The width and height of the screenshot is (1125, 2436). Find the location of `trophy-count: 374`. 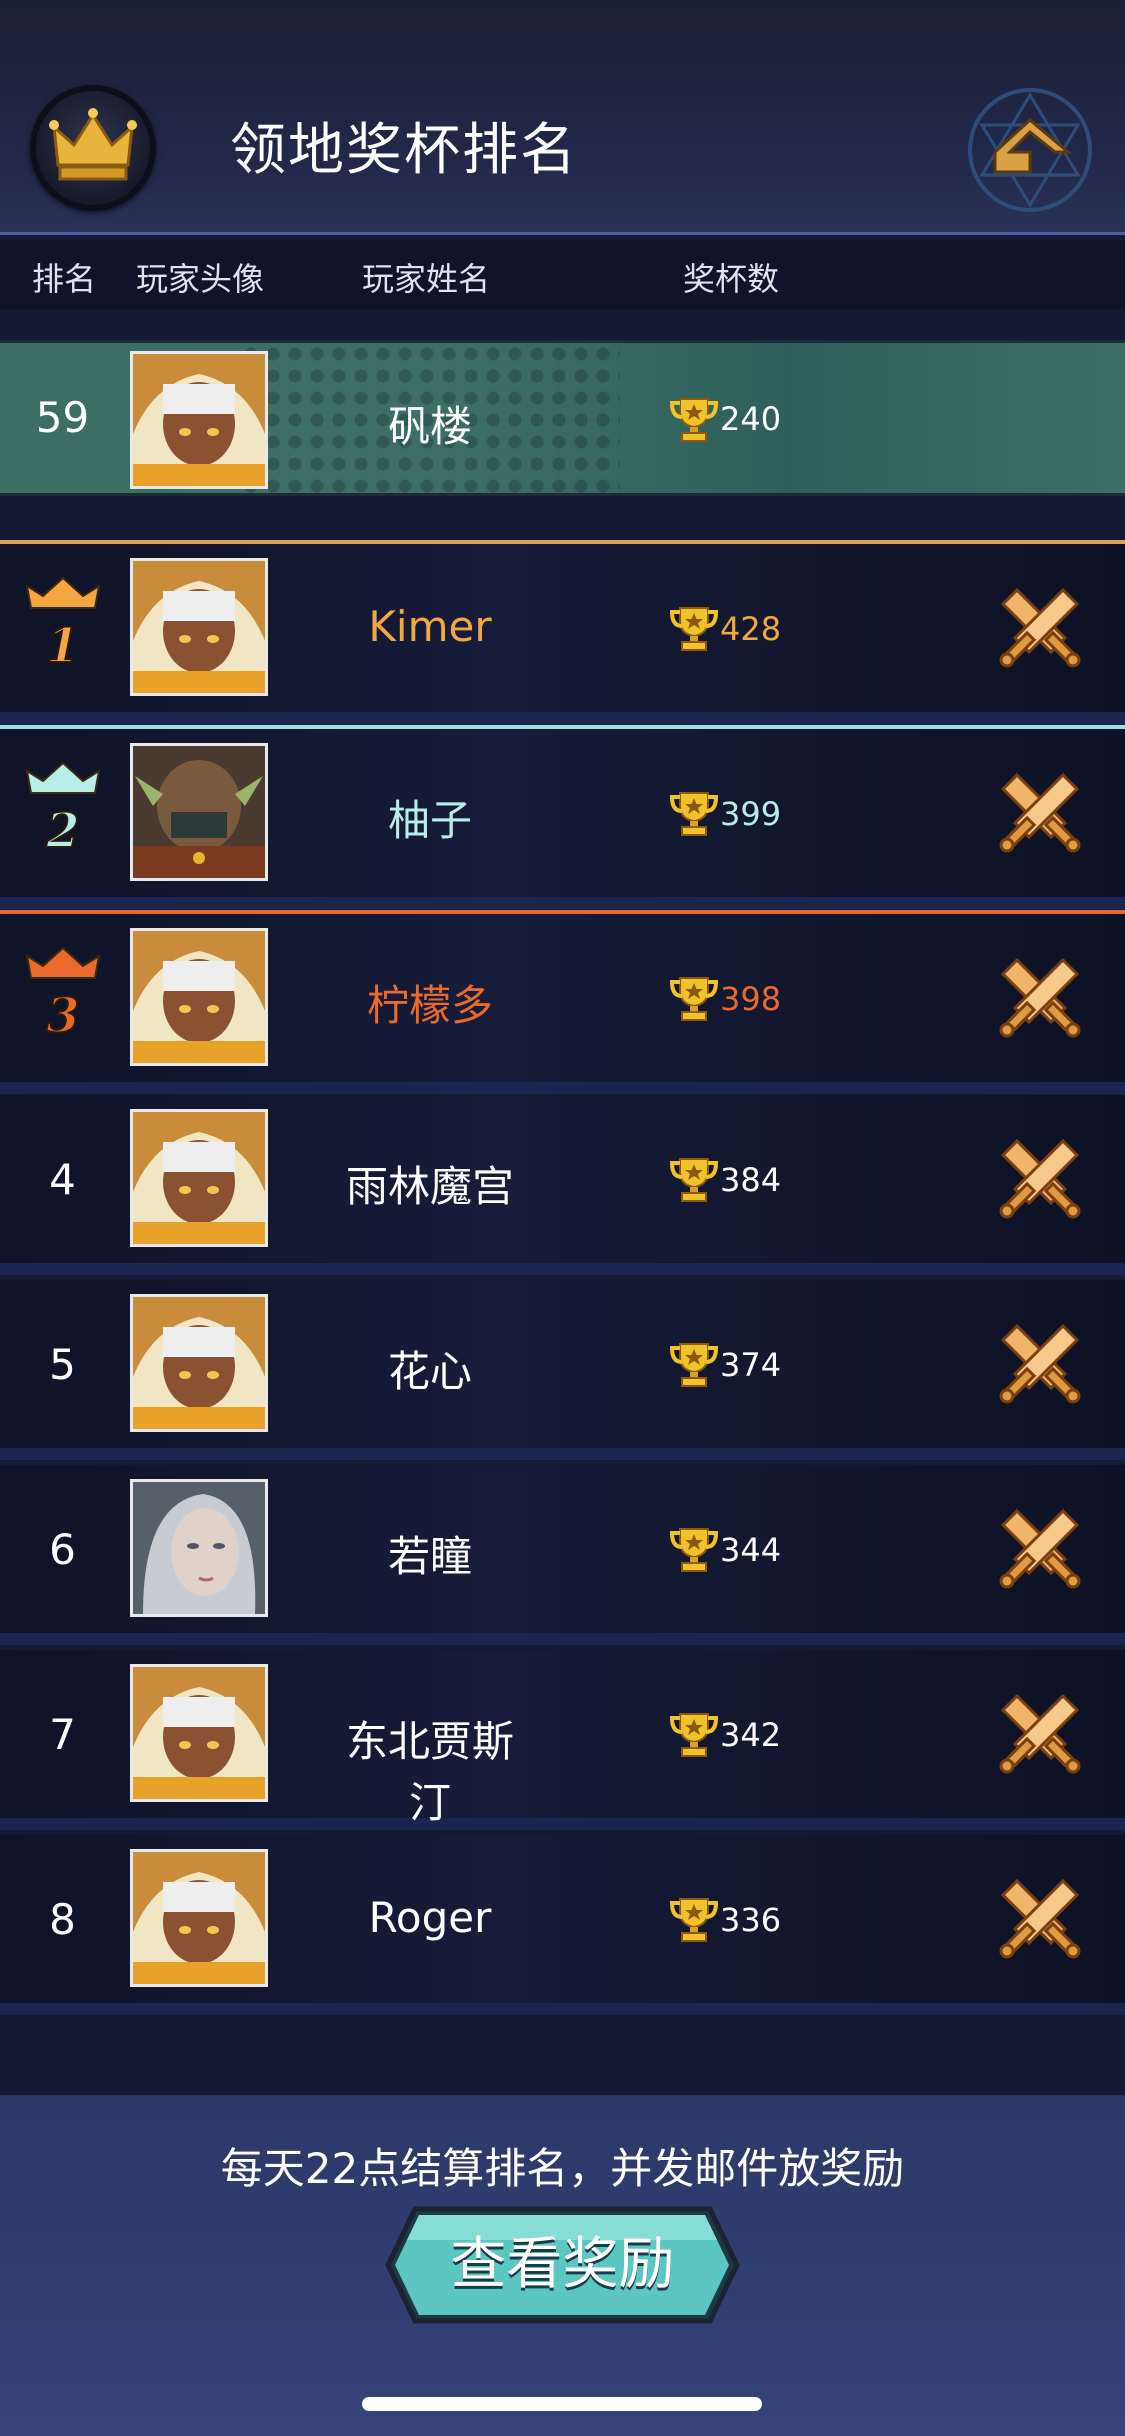

trophy-count: 374 is located at coordinates (751, 1365).